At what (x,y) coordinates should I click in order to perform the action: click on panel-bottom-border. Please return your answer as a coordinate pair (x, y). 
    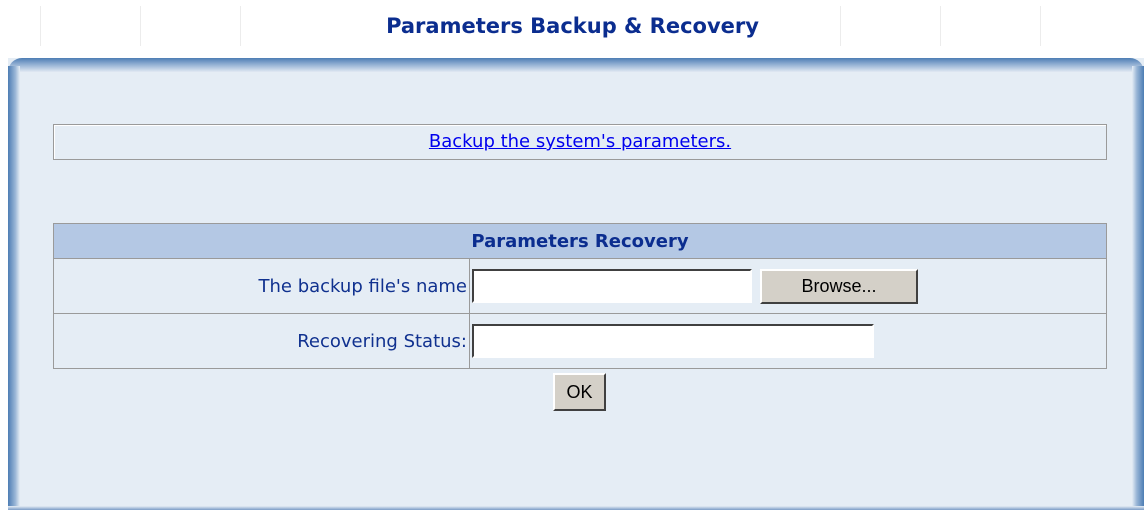
    Looking at the image, I should click on (576, 508).